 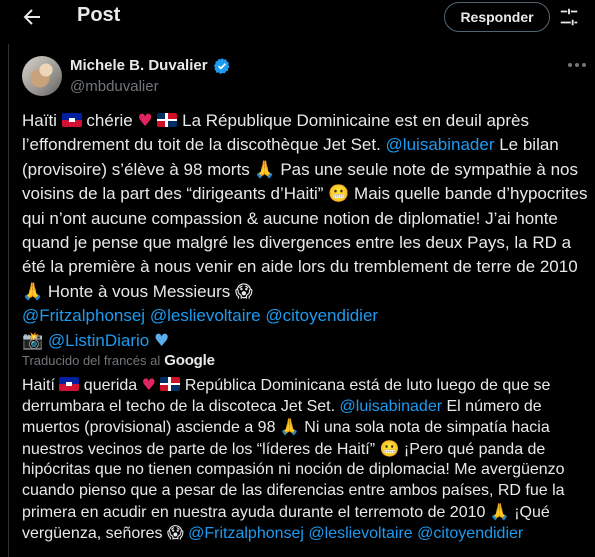 What do you see at coordinates (8, 300) in the screenshot?
I see `thread-line` at bounding box center [8, 300].